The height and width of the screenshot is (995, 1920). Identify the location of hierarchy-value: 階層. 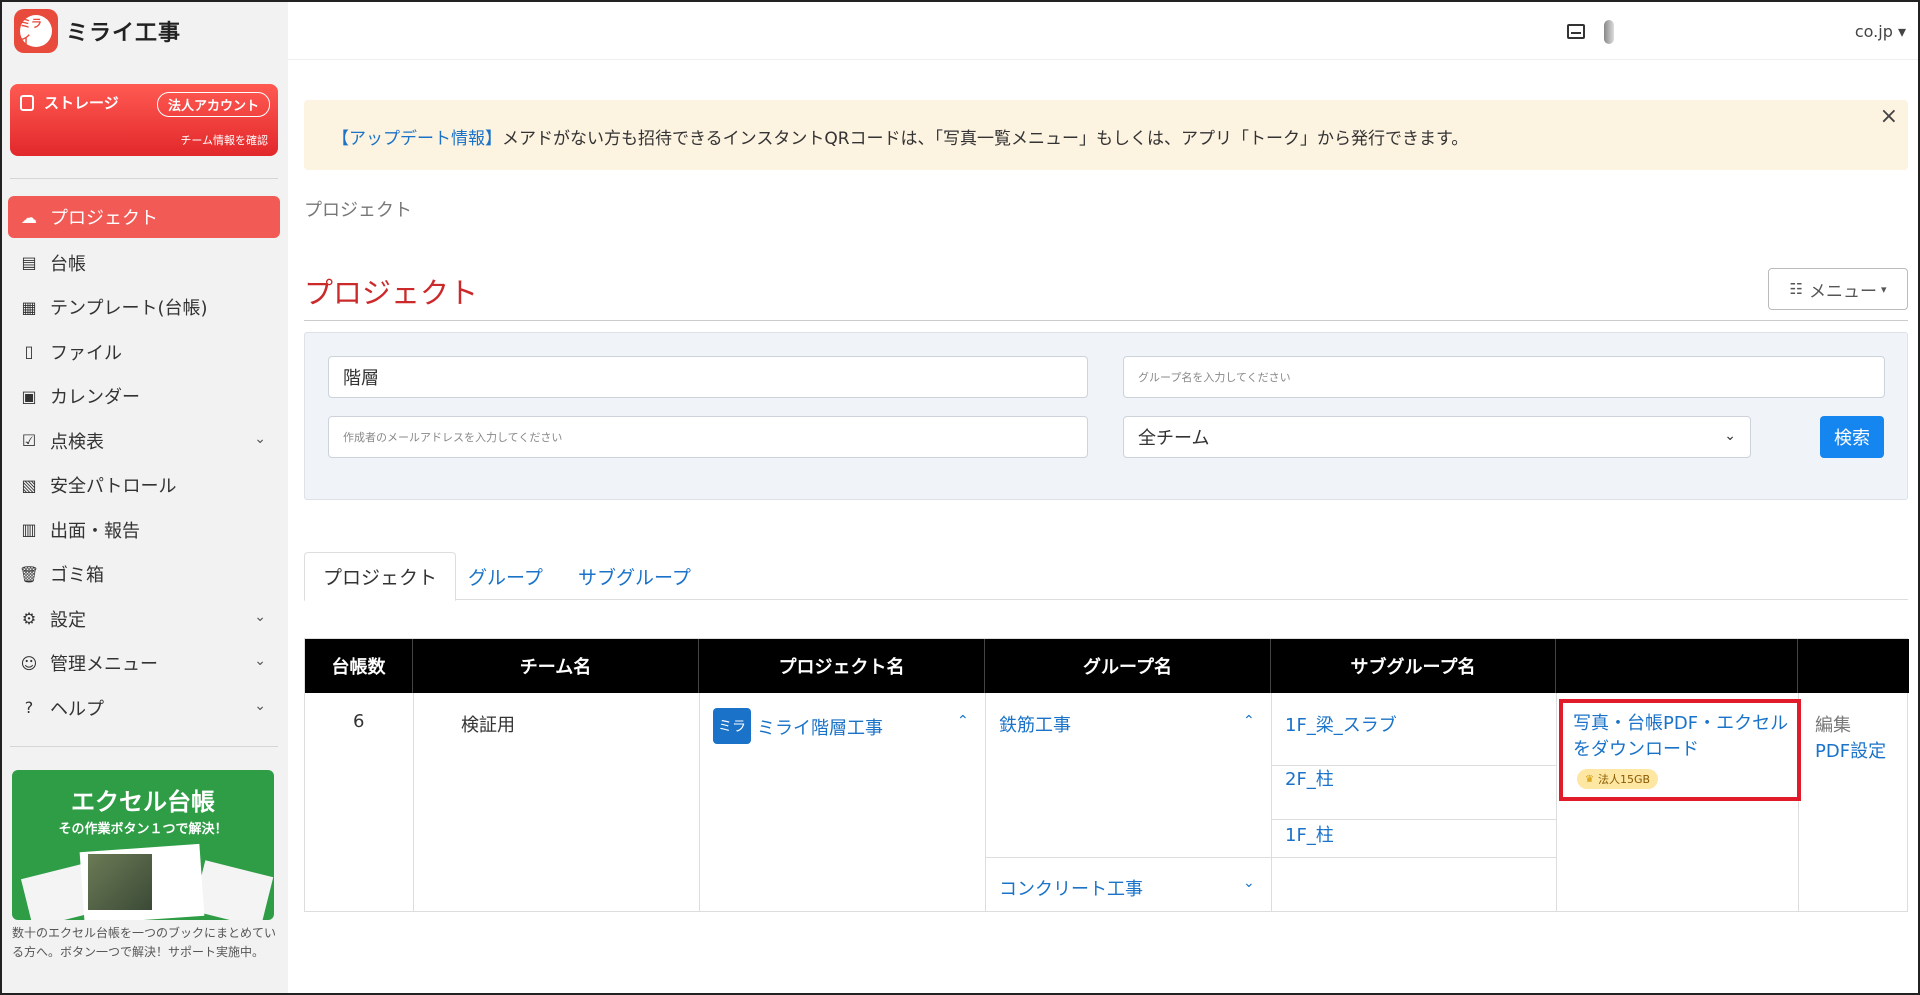
(361, 378).